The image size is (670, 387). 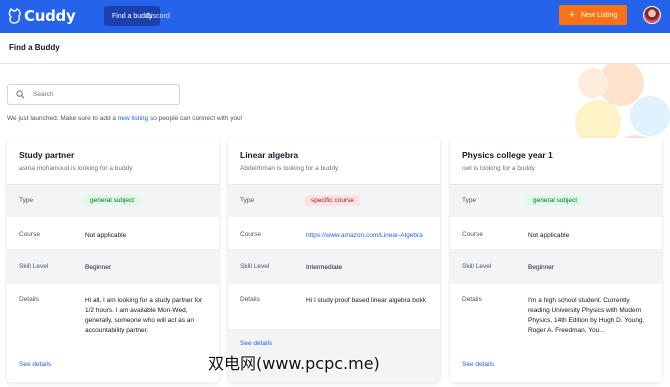 I want to click on avatar, so click(x=652, y=15).